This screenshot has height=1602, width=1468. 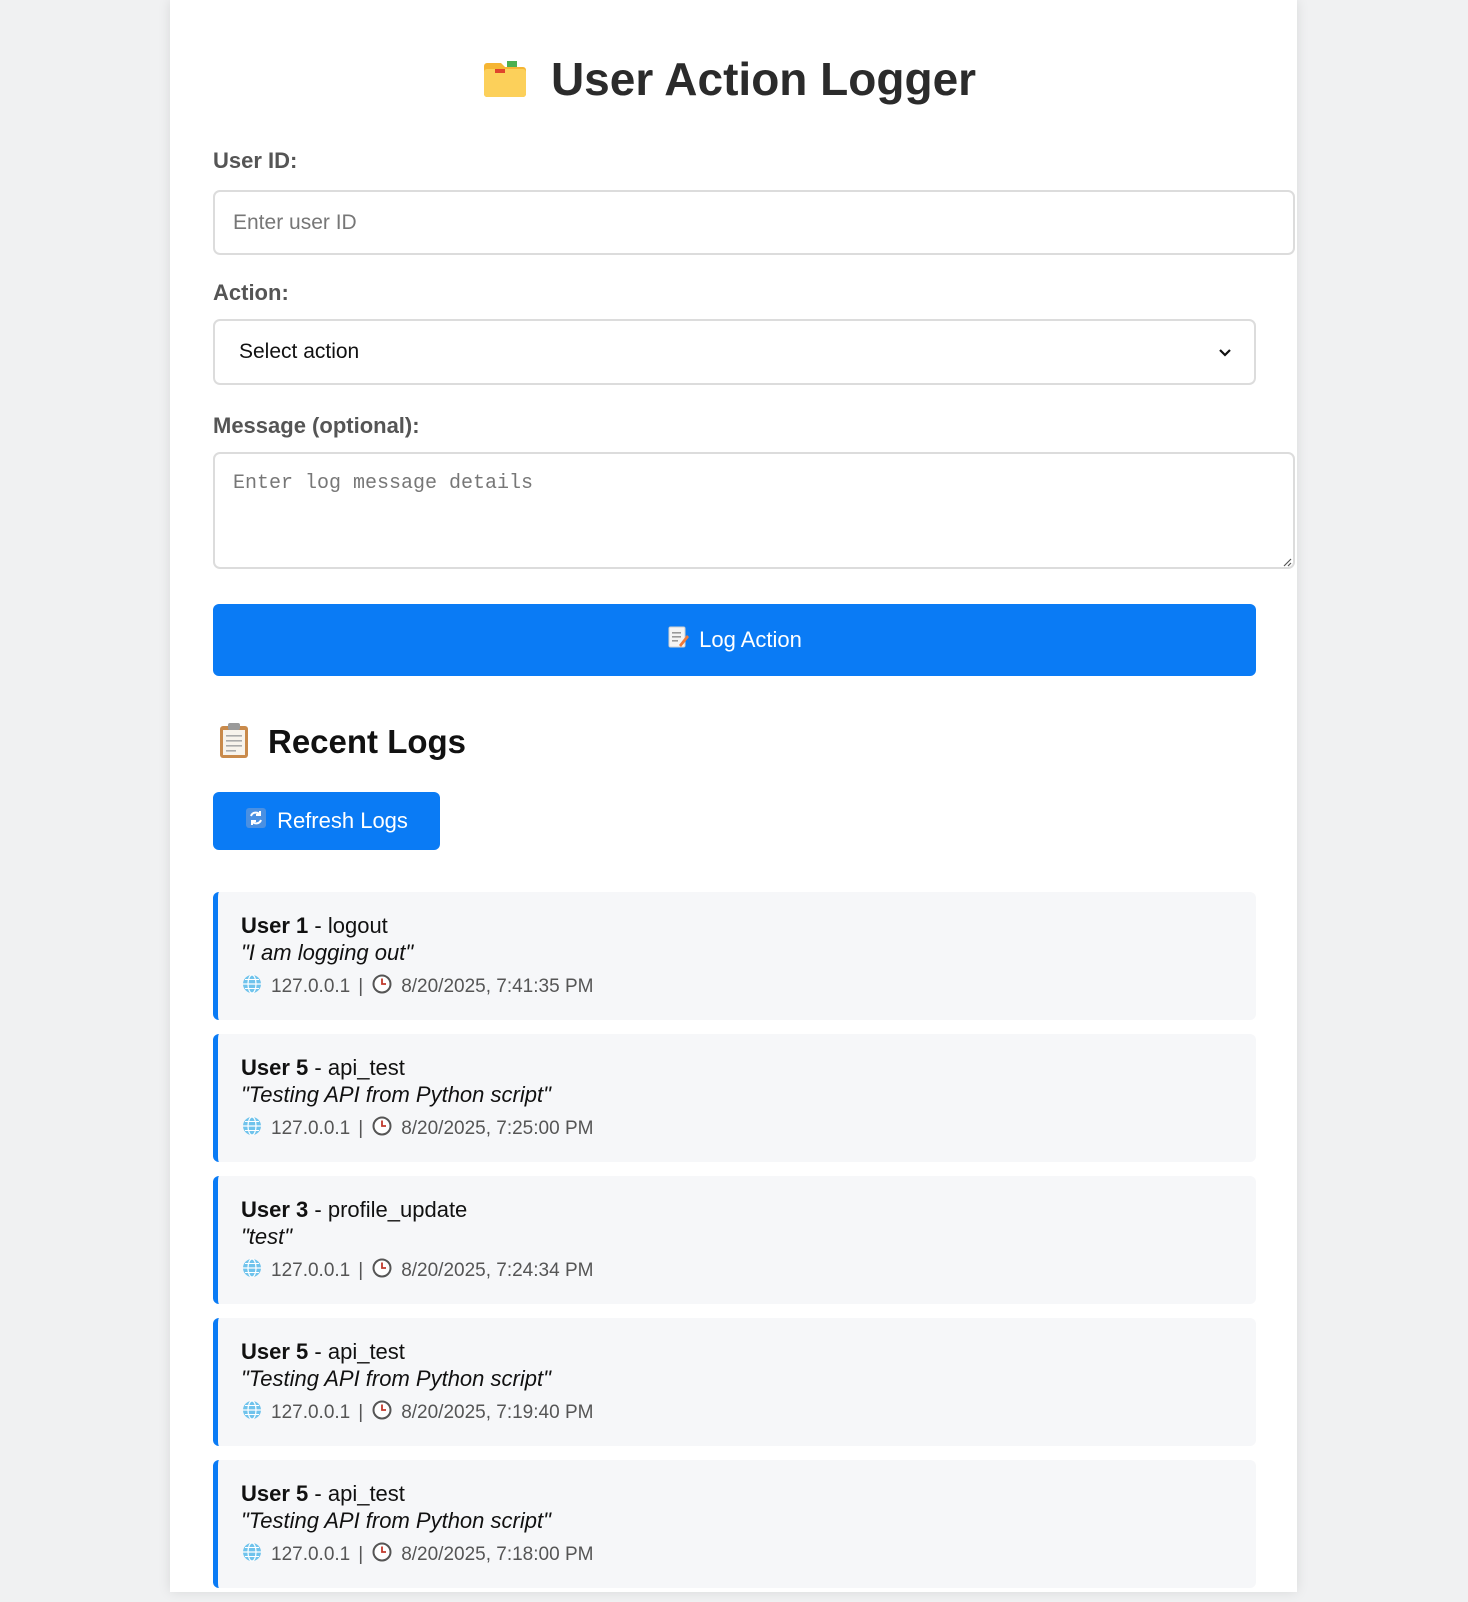 What do you see at coordinates (497, 1270) in the screenshot?
I see `log-time: 8/20/2025, 7:24:34 PM` at bounding box center [497, 1270].